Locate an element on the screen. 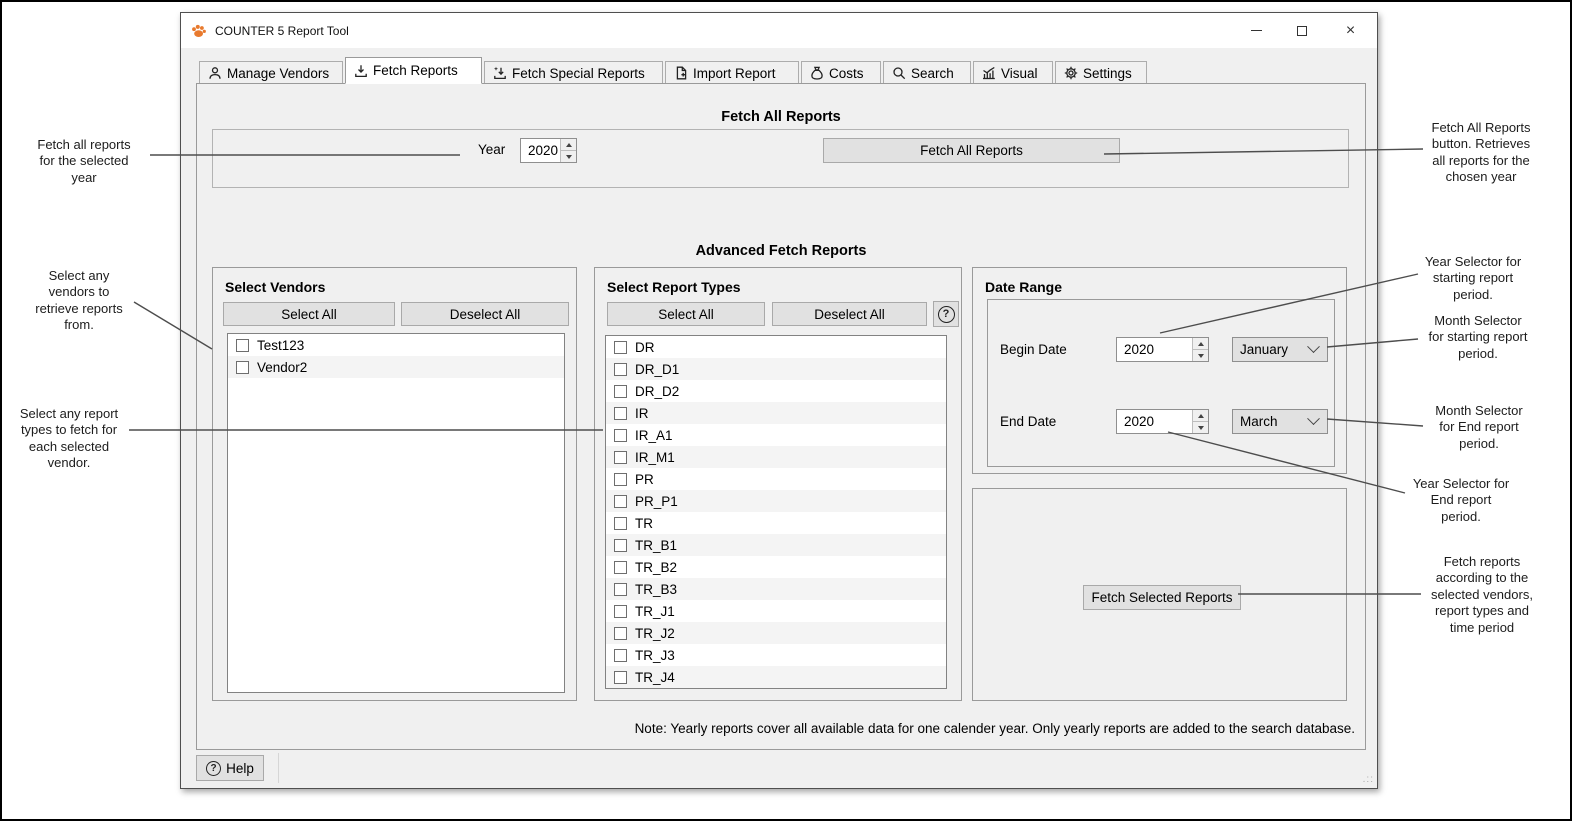 The width and height of the screenshot is (1572, 821). end-month-dropdown: March is located at coordinates (1280, 421).